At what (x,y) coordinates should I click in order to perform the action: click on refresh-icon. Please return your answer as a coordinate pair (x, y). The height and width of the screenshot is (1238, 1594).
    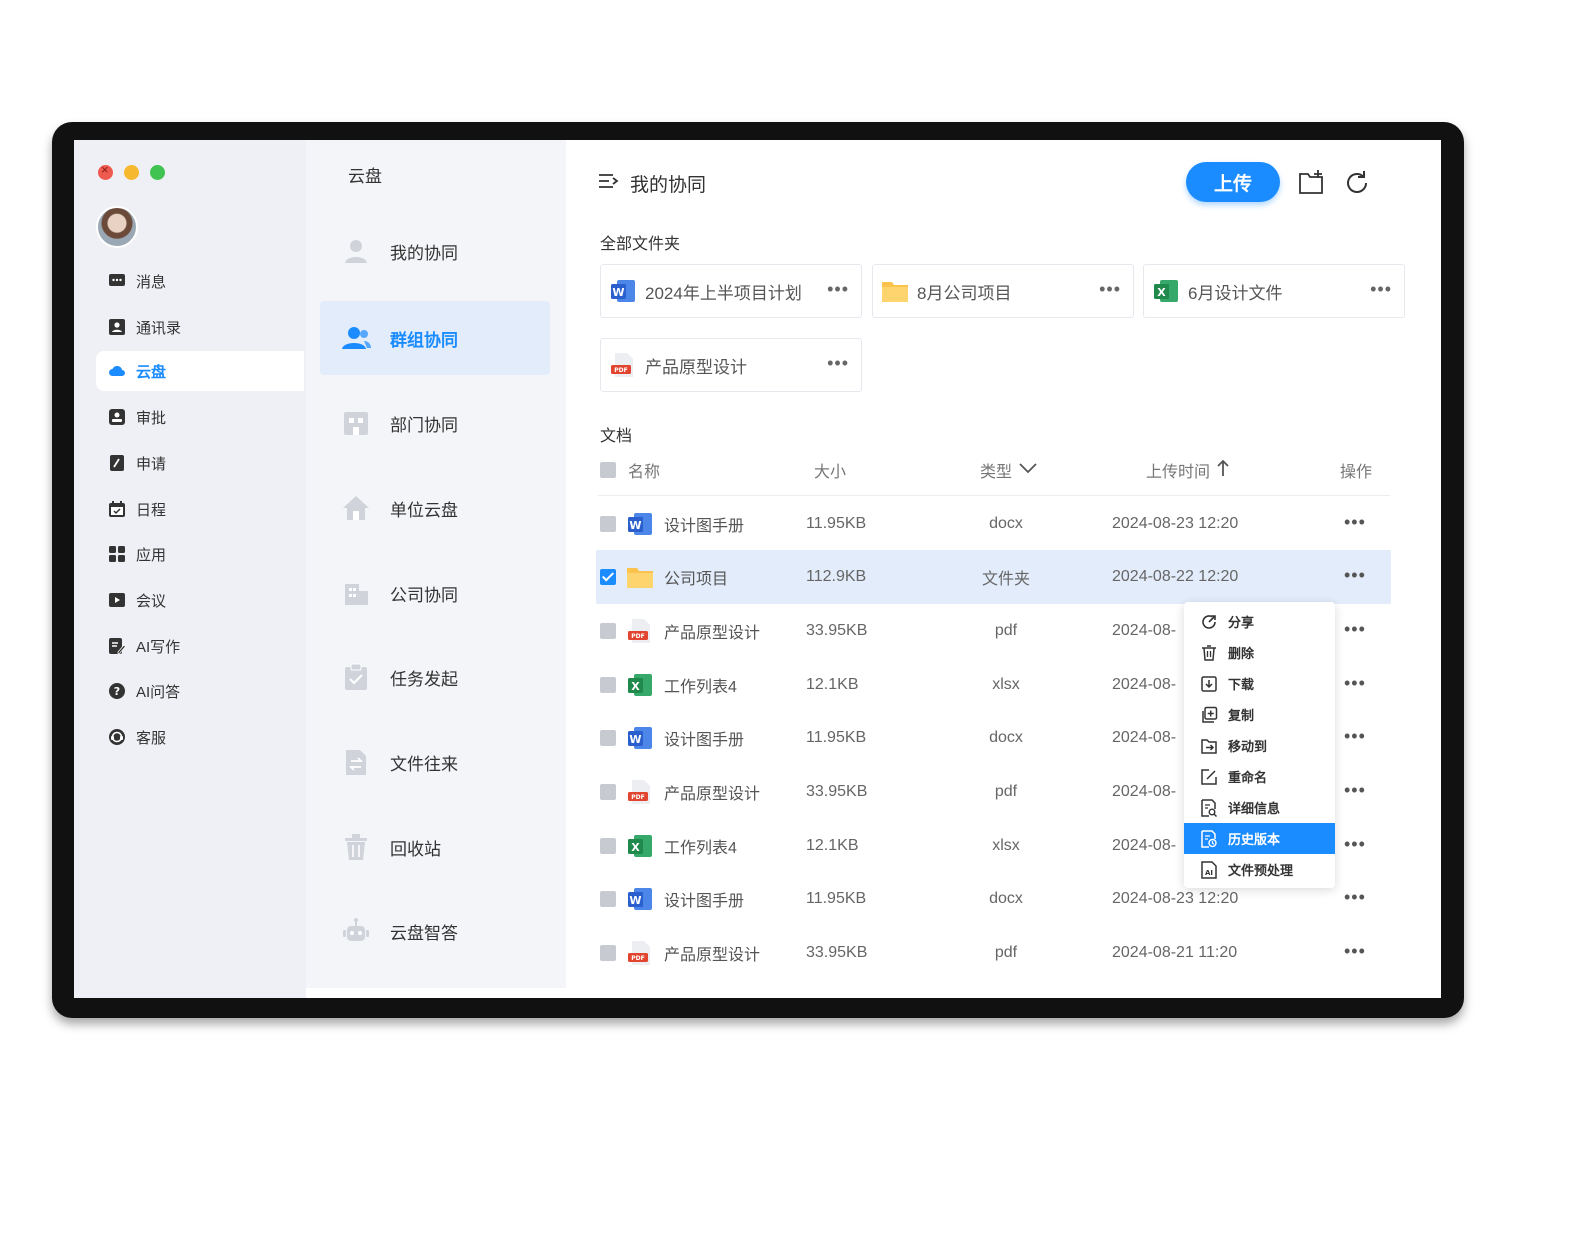
    Looking at the image, I should click on (1357, 183).